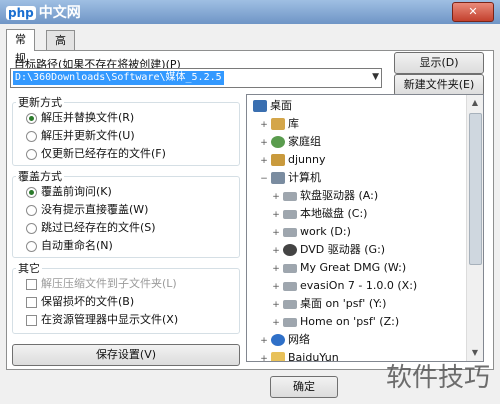  Describe the element at coordinates (473, 12) in the screenshot. I see `close-button: ✕` at that location.